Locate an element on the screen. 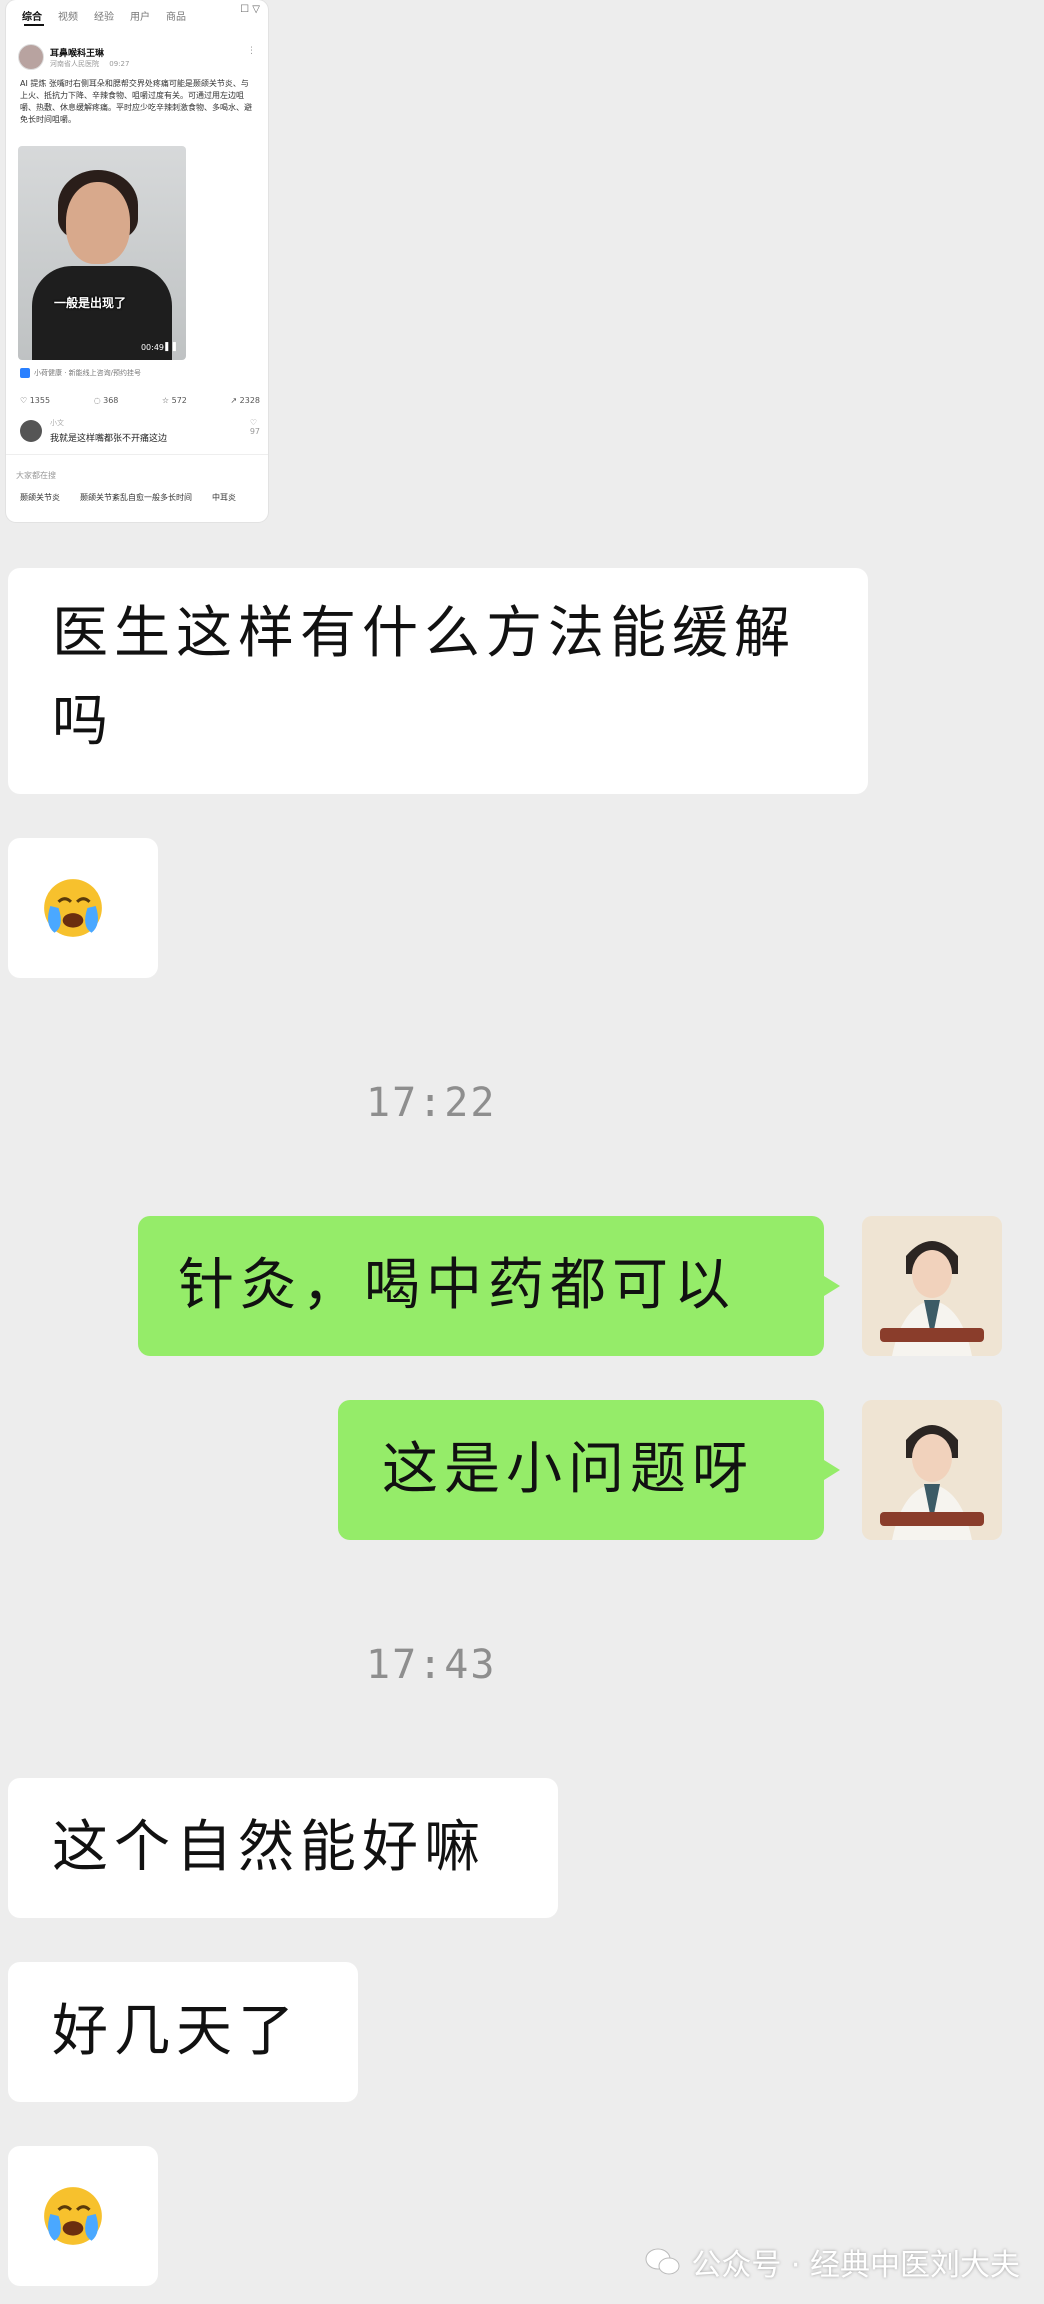 This screenshot has height=2304, width=1044. watermark: 公众号 · 经典中医刘大夫 is located at coordinates (832, 2262).